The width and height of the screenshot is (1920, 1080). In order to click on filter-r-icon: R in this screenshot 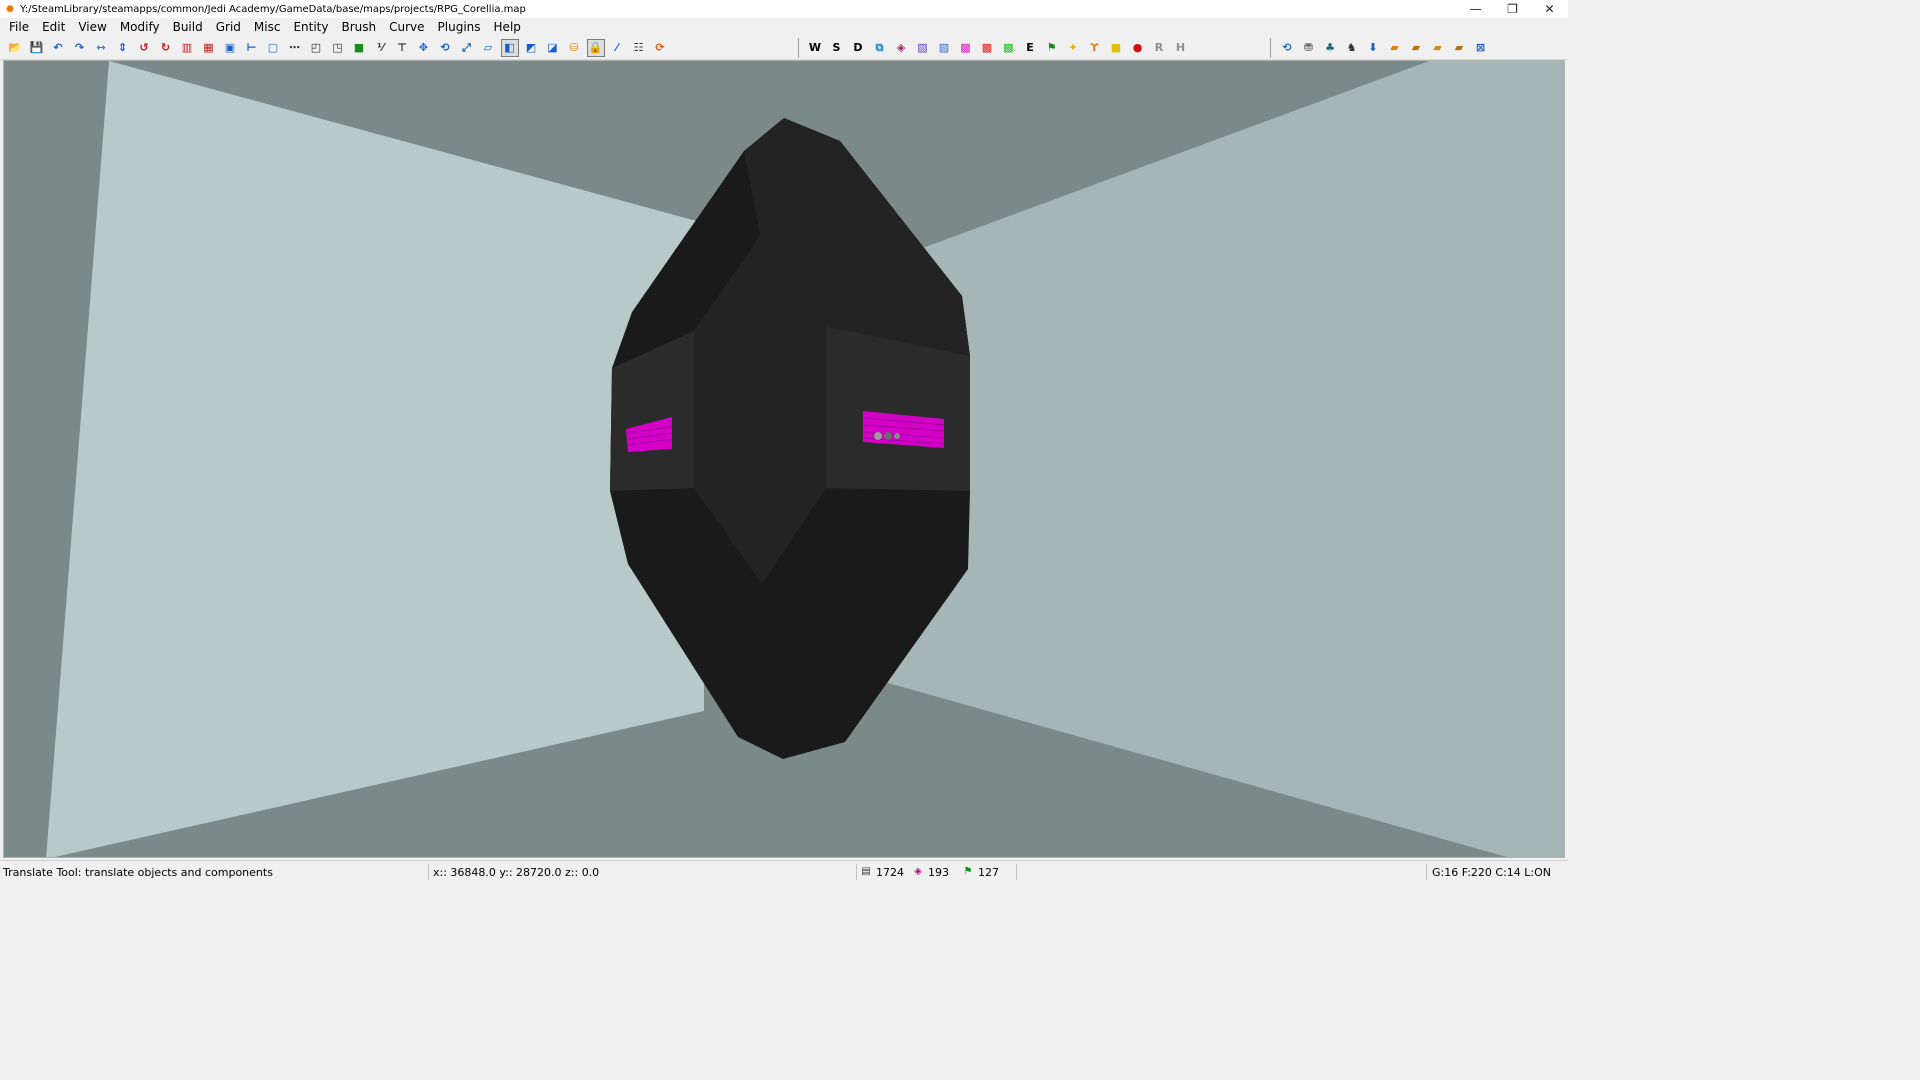, I will do `click(1159, 47)`.